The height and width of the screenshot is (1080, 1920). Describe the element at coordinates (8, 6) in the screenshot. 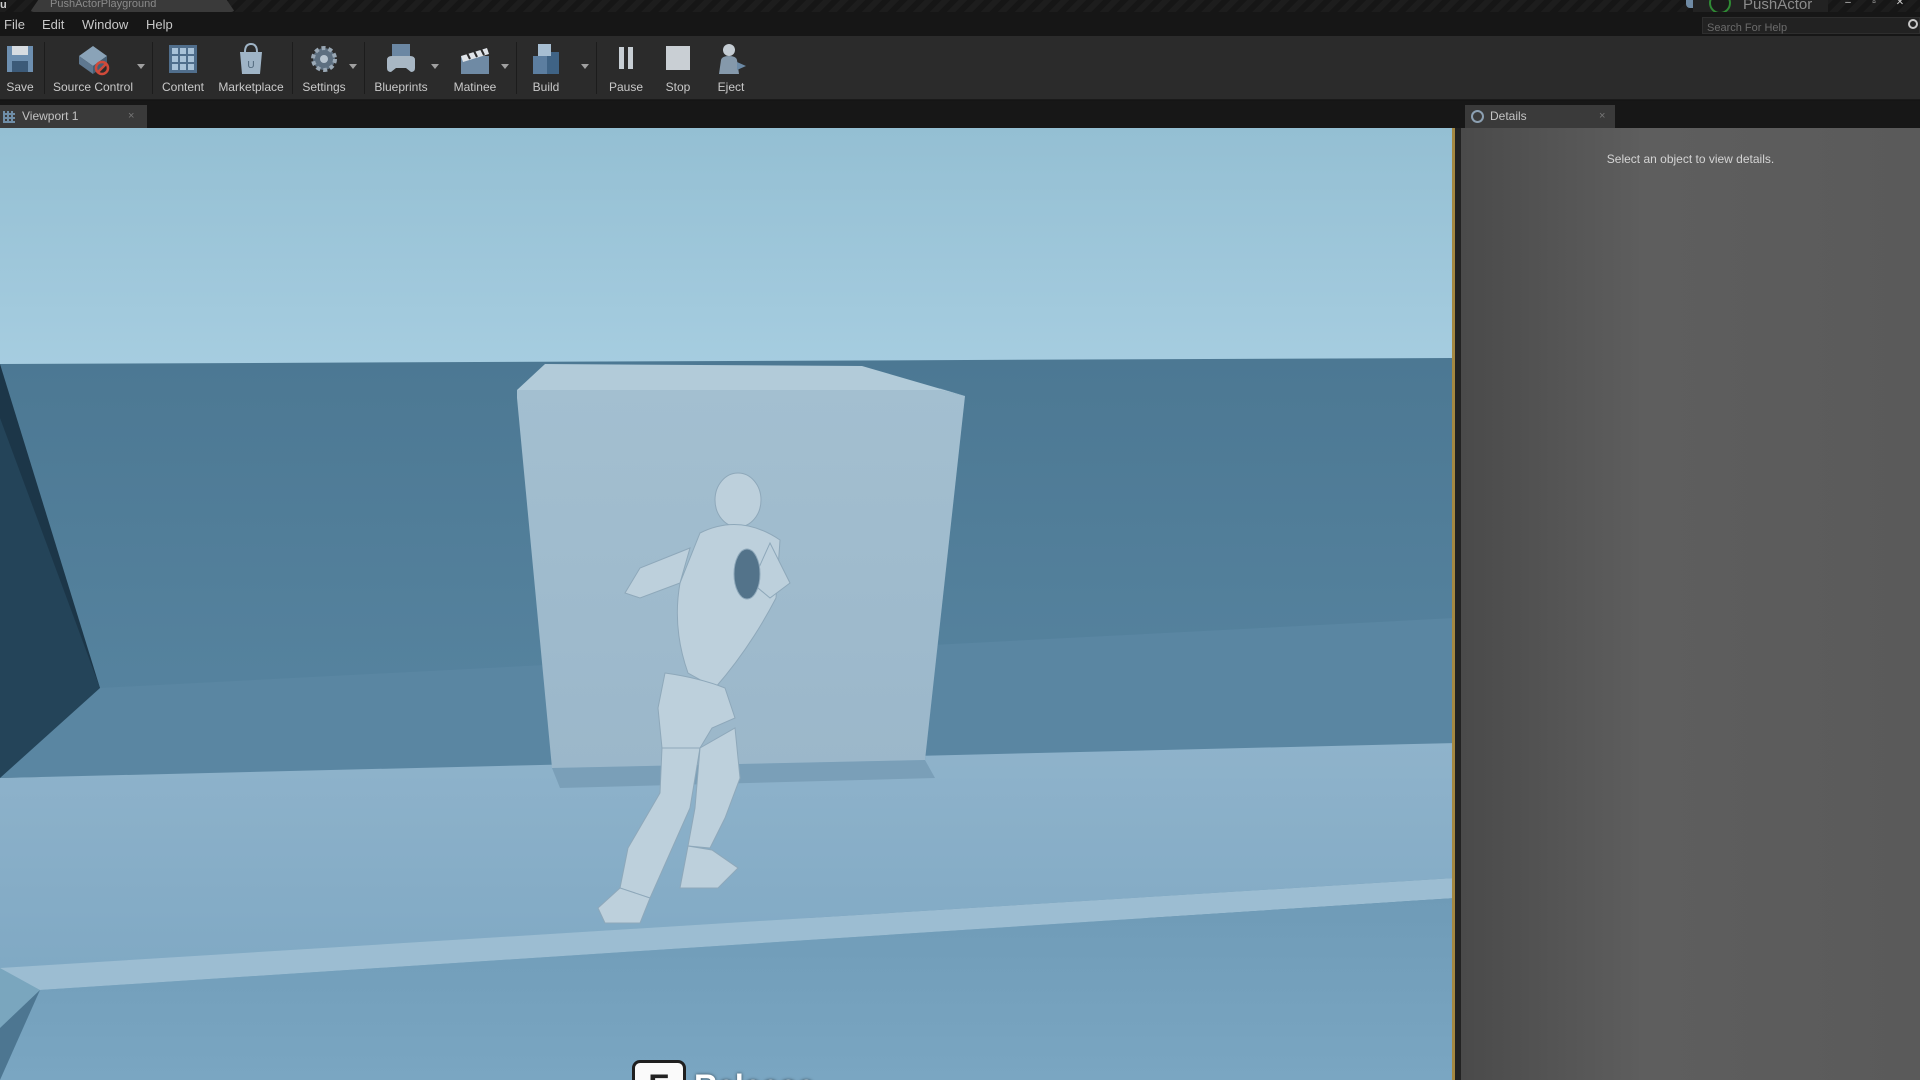

I see `unreal-logo-icon: u` at that location.